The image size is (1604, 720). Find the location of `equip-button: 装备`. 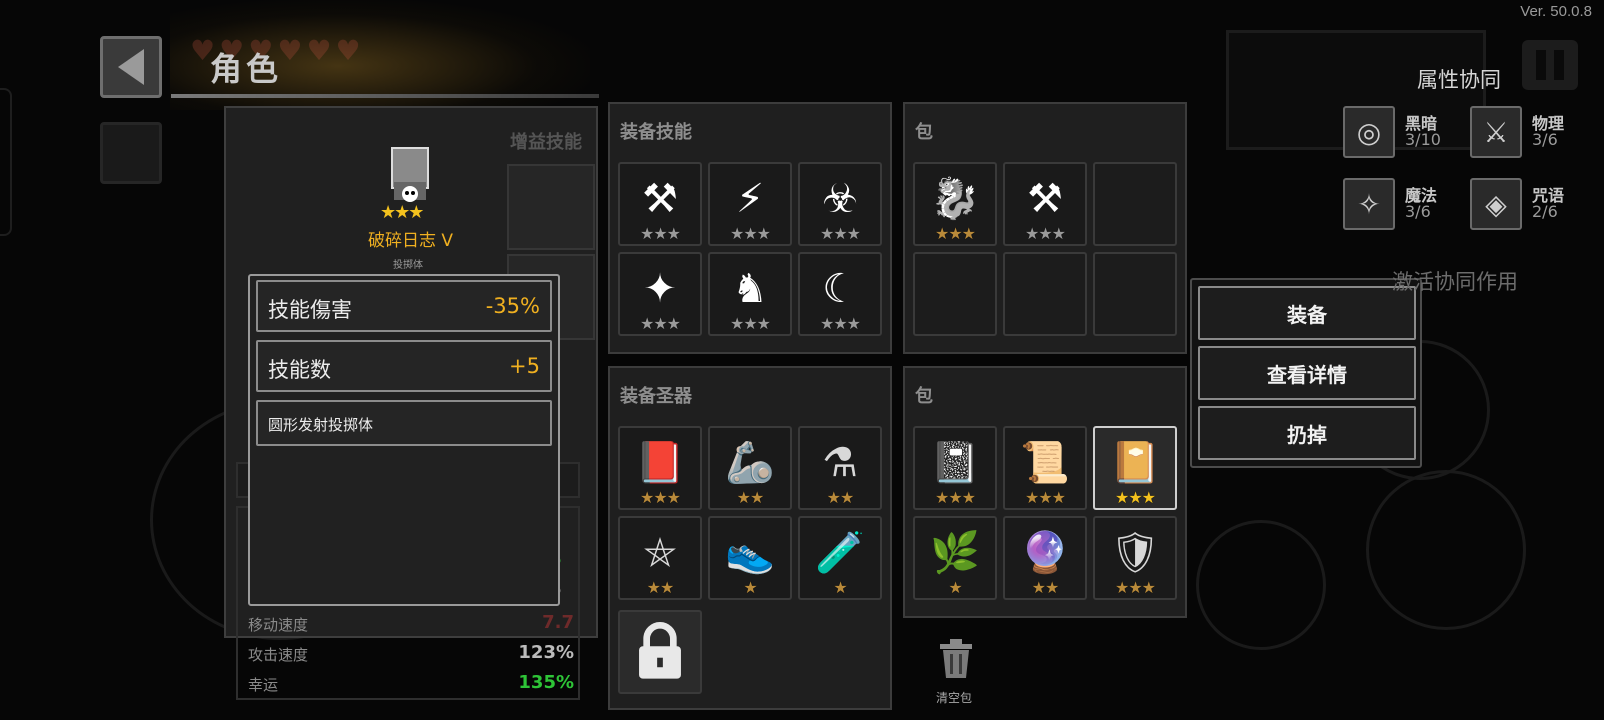

equip-button: 装备 is located at coordinates (1307, 313).